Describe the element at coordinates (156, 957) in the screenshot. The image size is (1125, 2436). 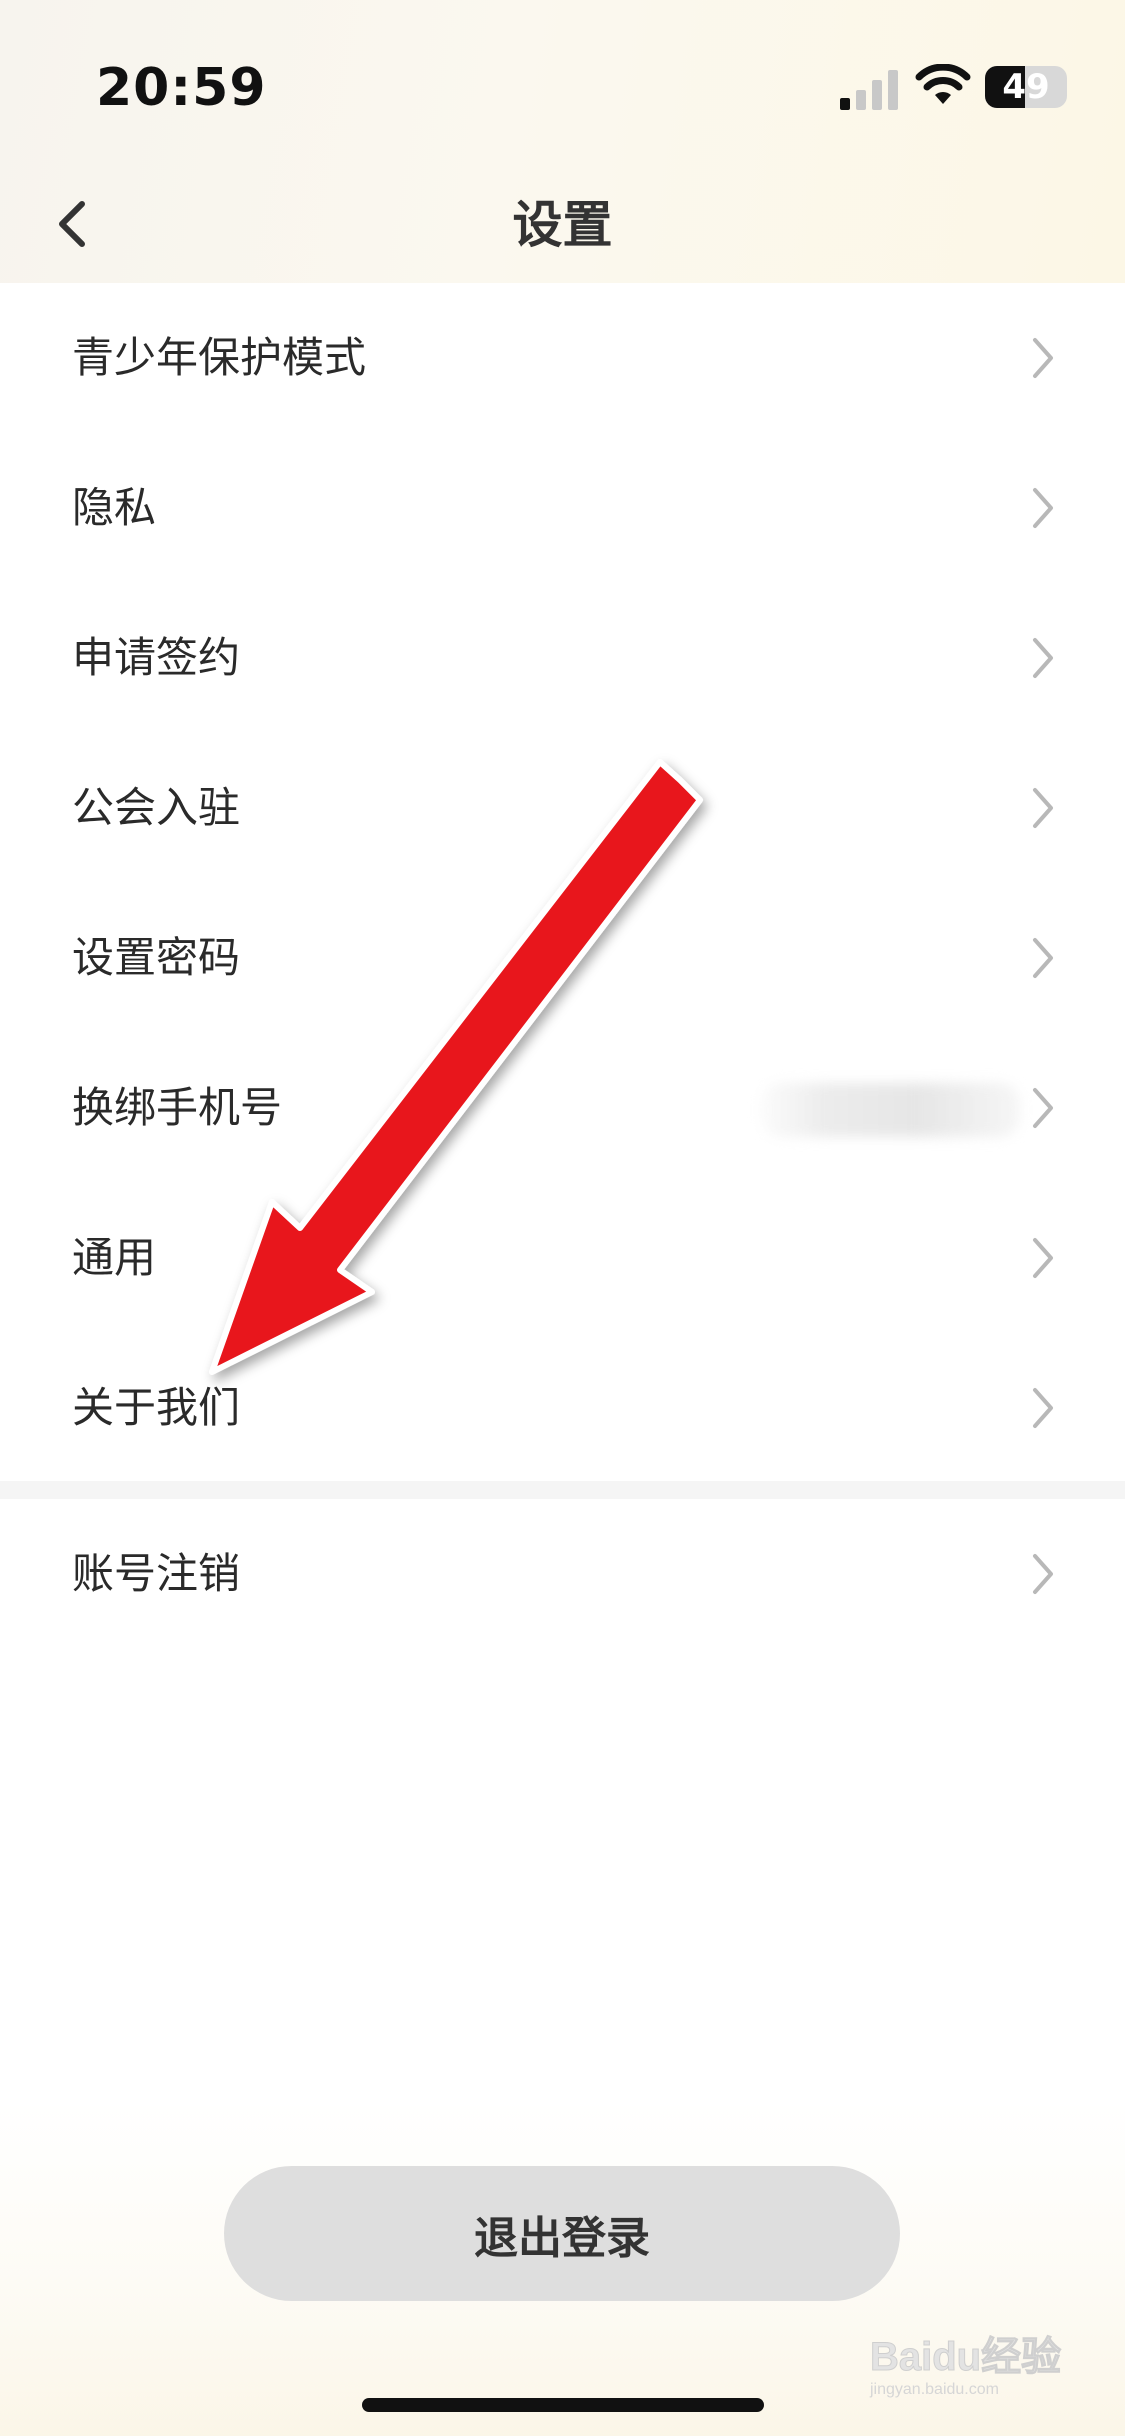
I see `settings-row-label: 设置密码` at that location.